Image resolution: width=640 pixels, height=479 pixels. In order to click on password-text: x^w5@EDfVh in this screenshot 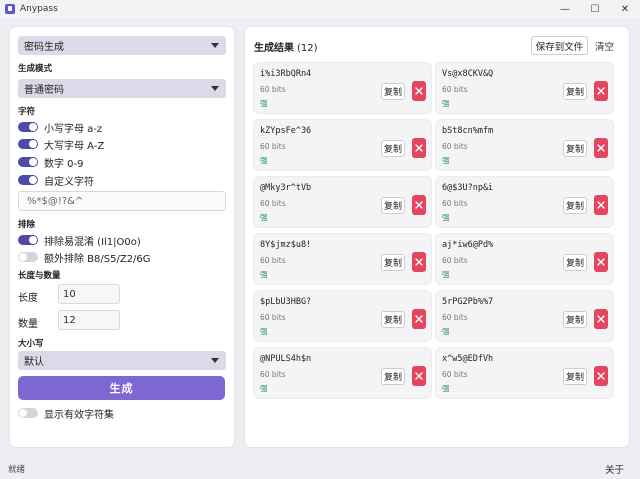, I will do `click(468, 359)`.